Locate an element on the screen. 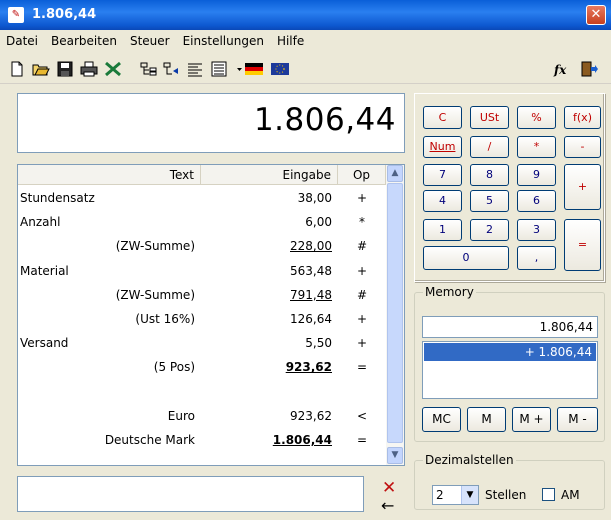 This screenshot has height=520, width=611. key-5: 5 is located at coordinates (489, 201).